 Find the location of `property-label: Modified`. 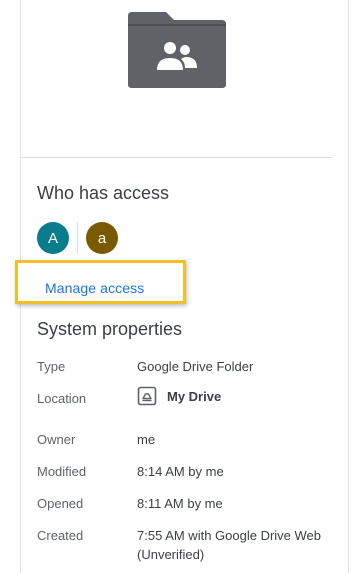

property-label: Modified is located at coordinates (62, 471).